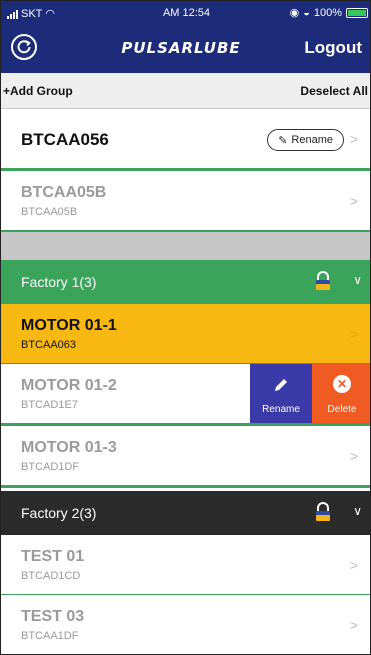 Image resolution: width=371 pixels, height=655 pixels. Describe the element at coordinates (53, 556) in the screenshot. I see `device-name: TEST 01` at that location.